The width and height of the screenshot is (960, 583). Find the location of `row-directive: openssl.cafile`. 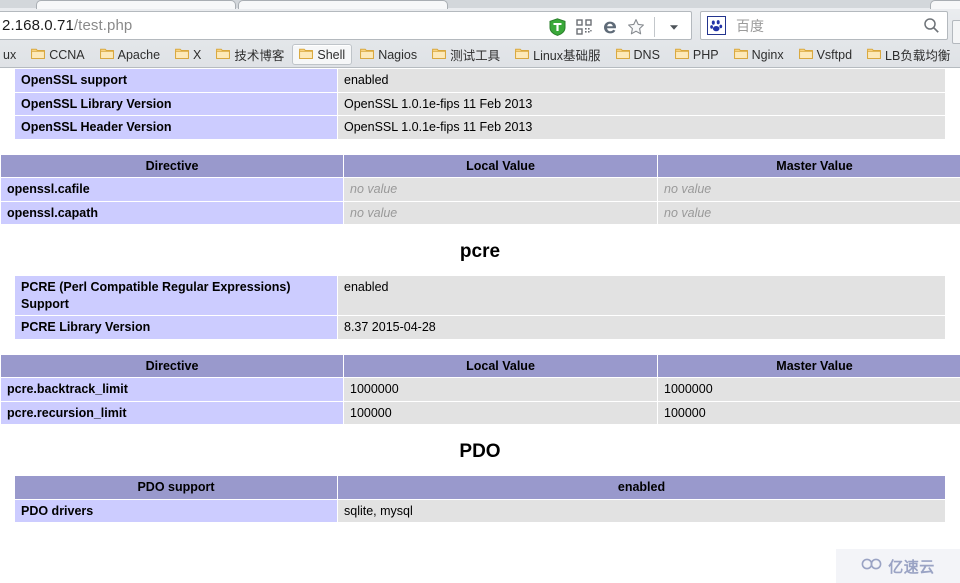

row-directive: openssl.cafile is located at coordinates (172, 189).